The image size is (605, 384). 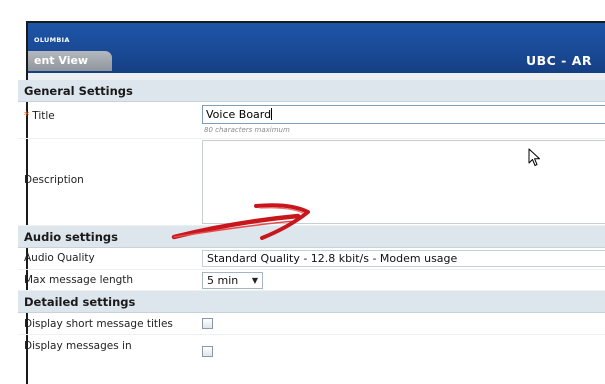 What do you see at coordinates (98, 324) in the screenshot?
I see `short-titles-label: Display short message titles` at bounding box center [98, 324].